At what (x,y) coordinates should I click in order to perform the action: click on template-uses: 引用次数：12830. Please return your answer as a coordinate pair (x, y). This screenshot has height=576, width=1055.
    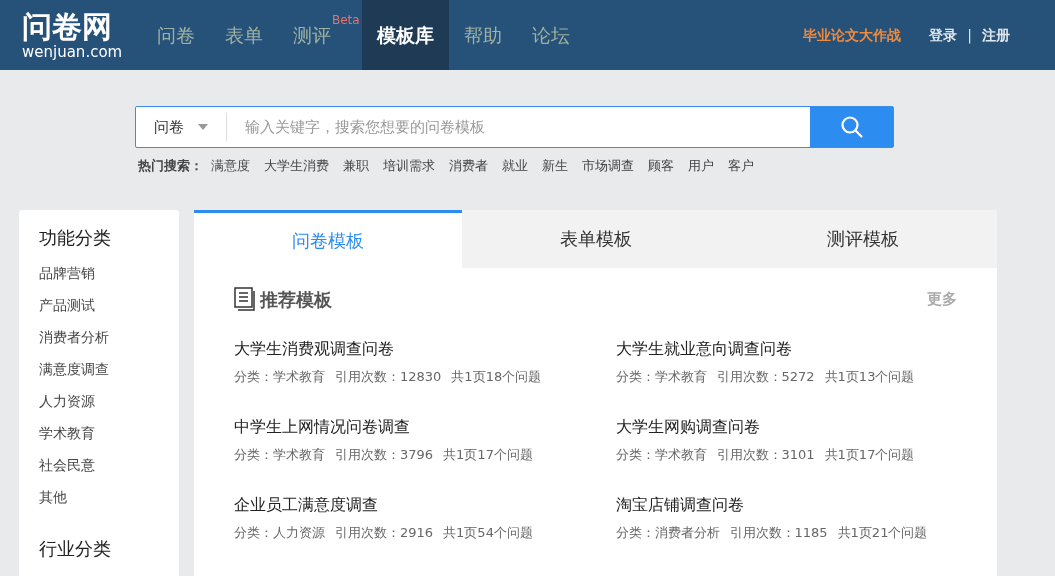
    Looking at the image, I should click on (388, 376).